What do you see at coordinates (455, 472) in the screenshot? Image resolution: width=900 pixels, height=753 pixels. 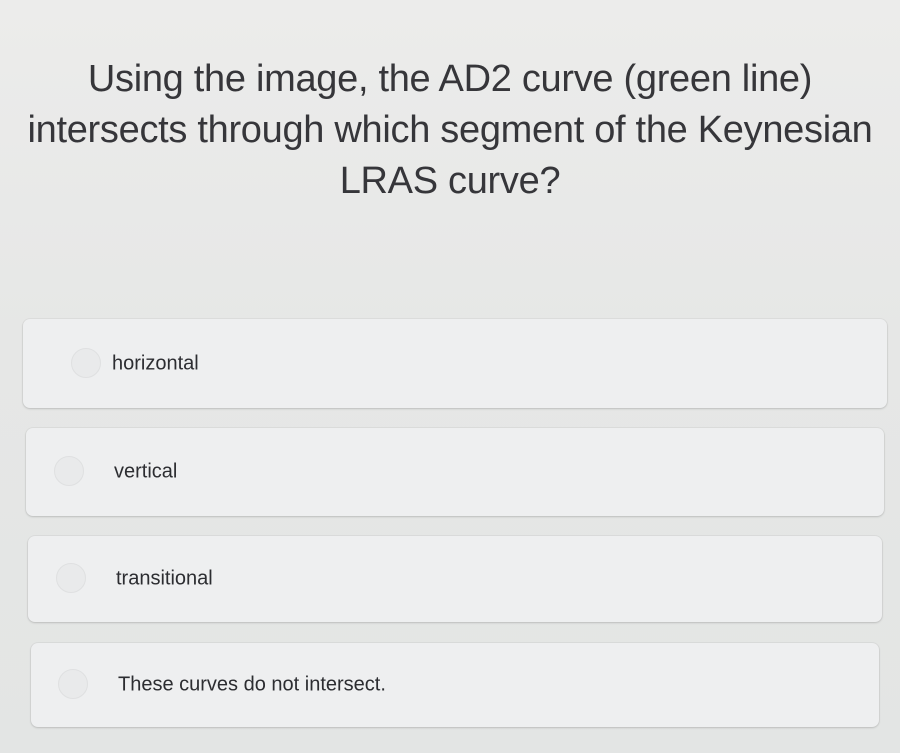 I see `option-vertical: vertical` at bounding box center [455, 472].